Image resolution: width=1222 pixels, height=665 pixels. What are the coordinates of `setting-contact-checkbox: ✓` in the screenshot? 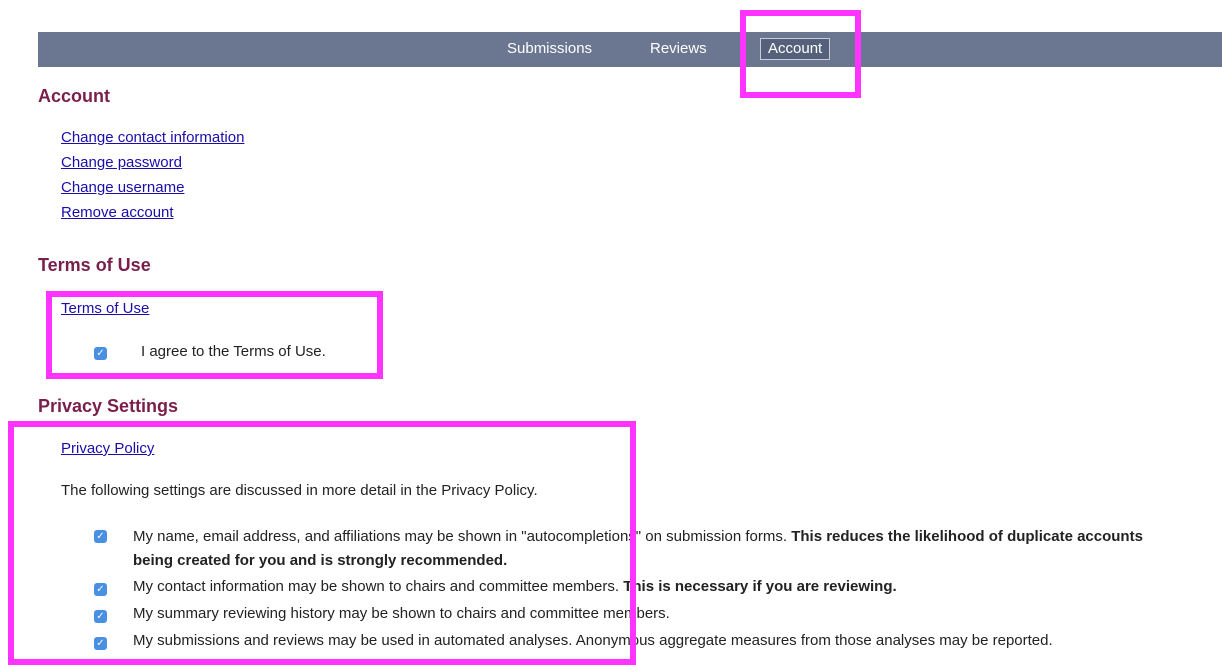 It's located at (100, 589).